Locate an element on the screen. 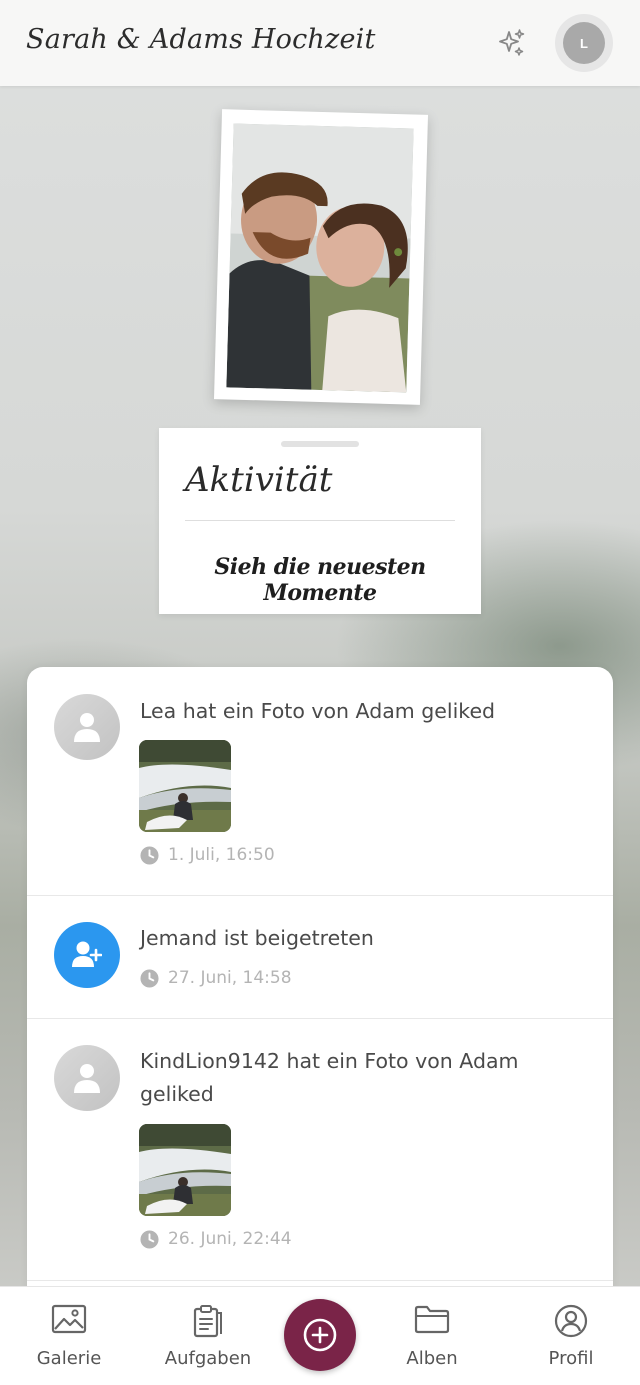  activity-subtitle: Sieh die neuesten Momente is located at coordinates (320, 580).